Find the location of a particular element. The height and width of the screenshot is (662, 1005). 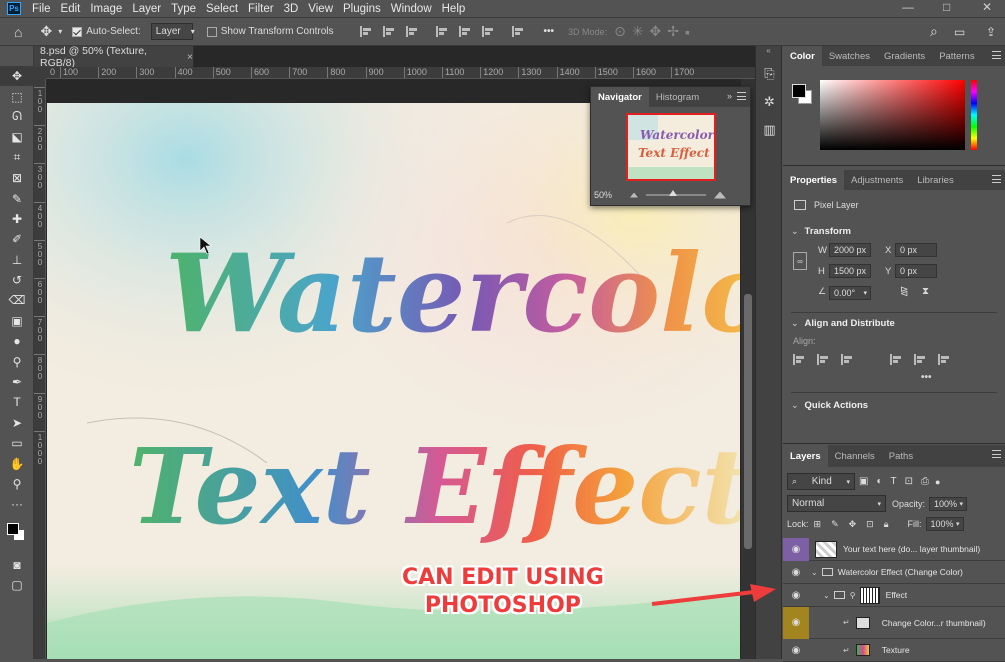

share-icon: ⇪ is located at coordinates (991, 32).